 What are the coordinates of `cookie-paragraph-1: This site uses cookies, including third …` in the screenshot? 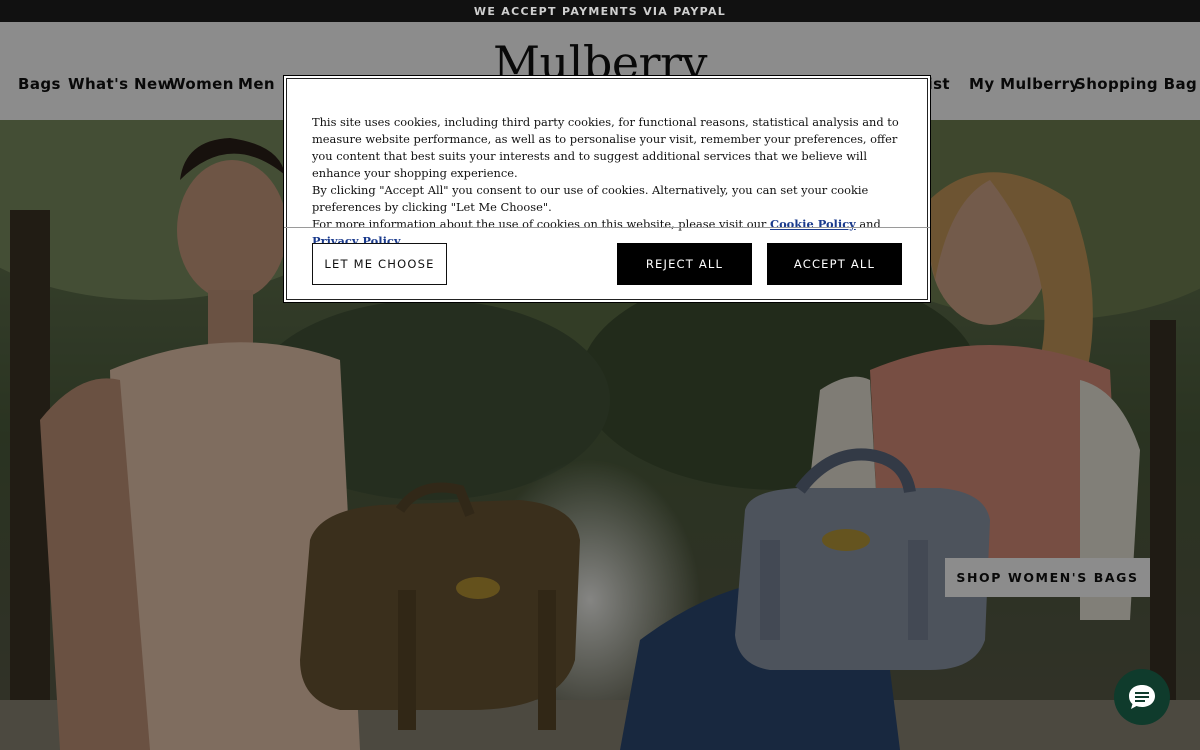 It's located at (605, 147).